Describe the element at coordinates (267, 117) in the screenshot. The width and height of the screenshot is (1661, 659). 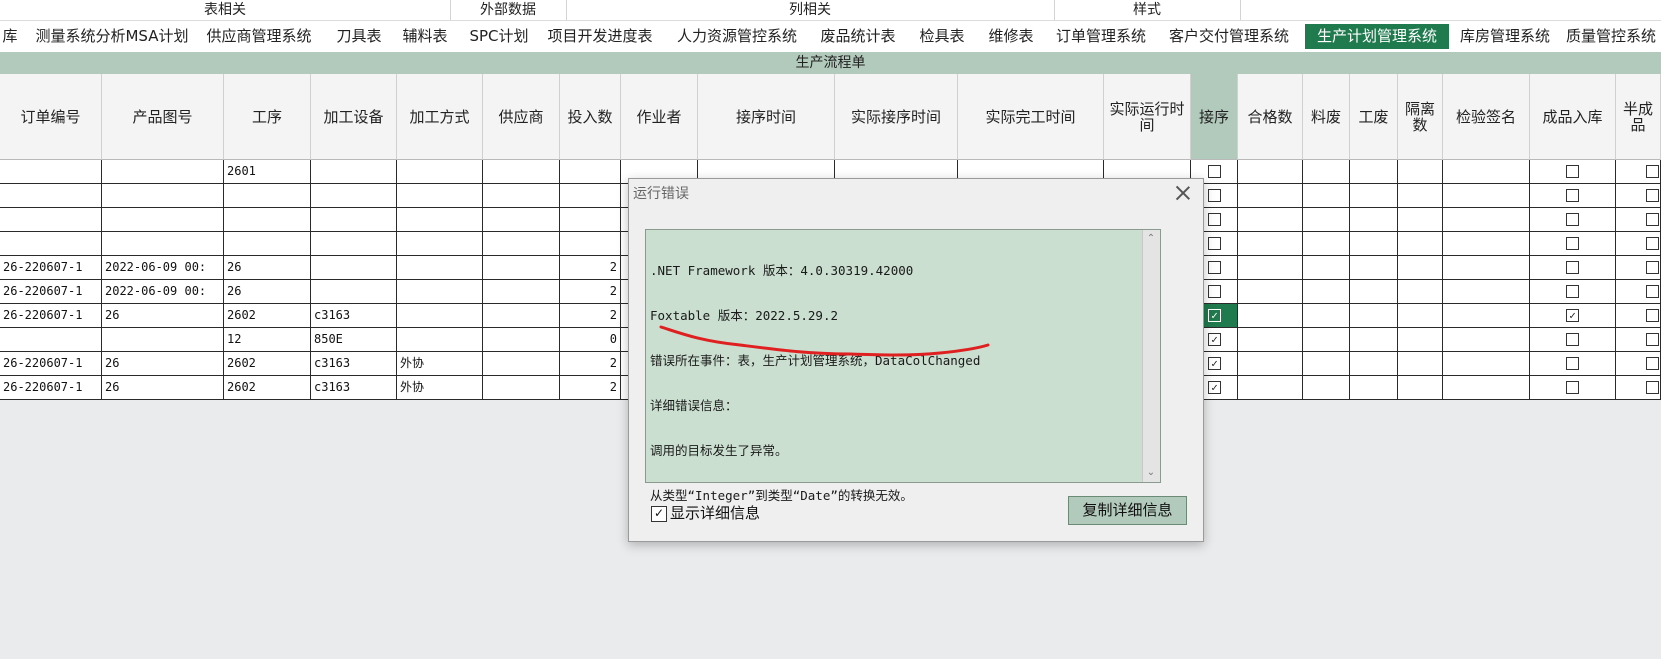
I see `column-header-process: 工序` at that location.